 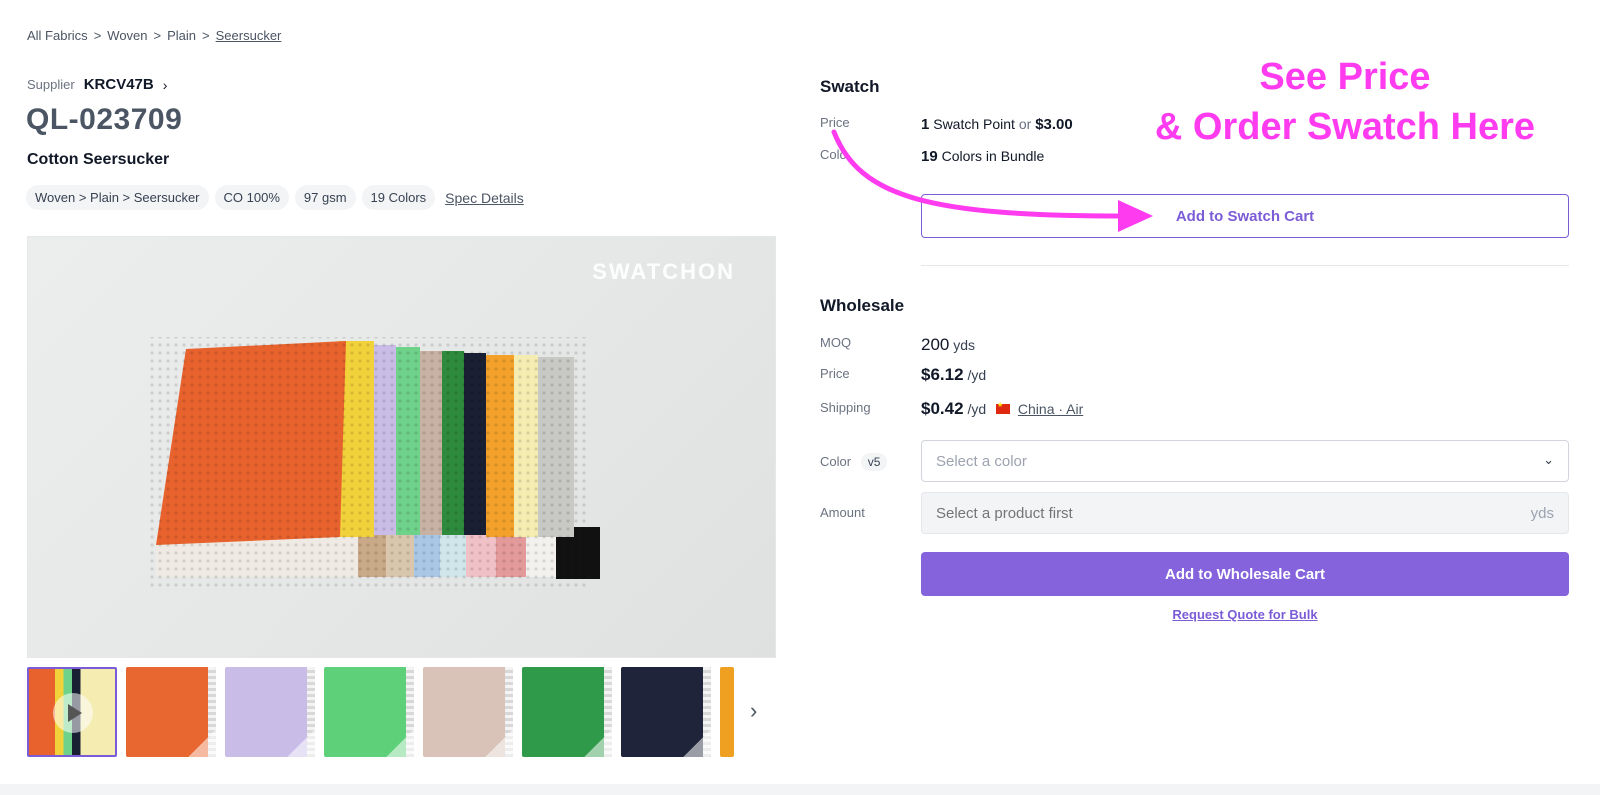 I want to click on amount-label: Amount, so click(x=842, y=512).